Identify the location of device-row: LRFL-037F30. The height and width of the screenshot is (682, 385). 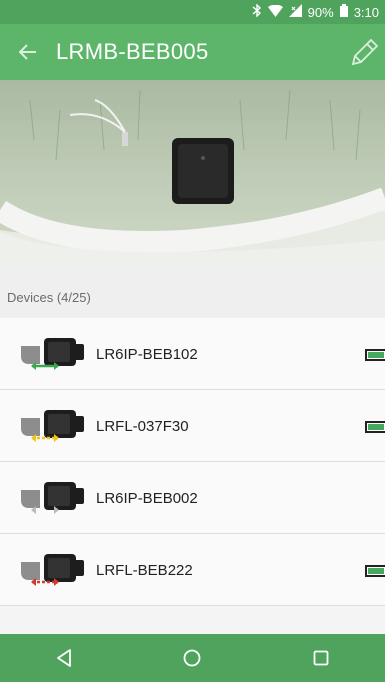
(192, 426).